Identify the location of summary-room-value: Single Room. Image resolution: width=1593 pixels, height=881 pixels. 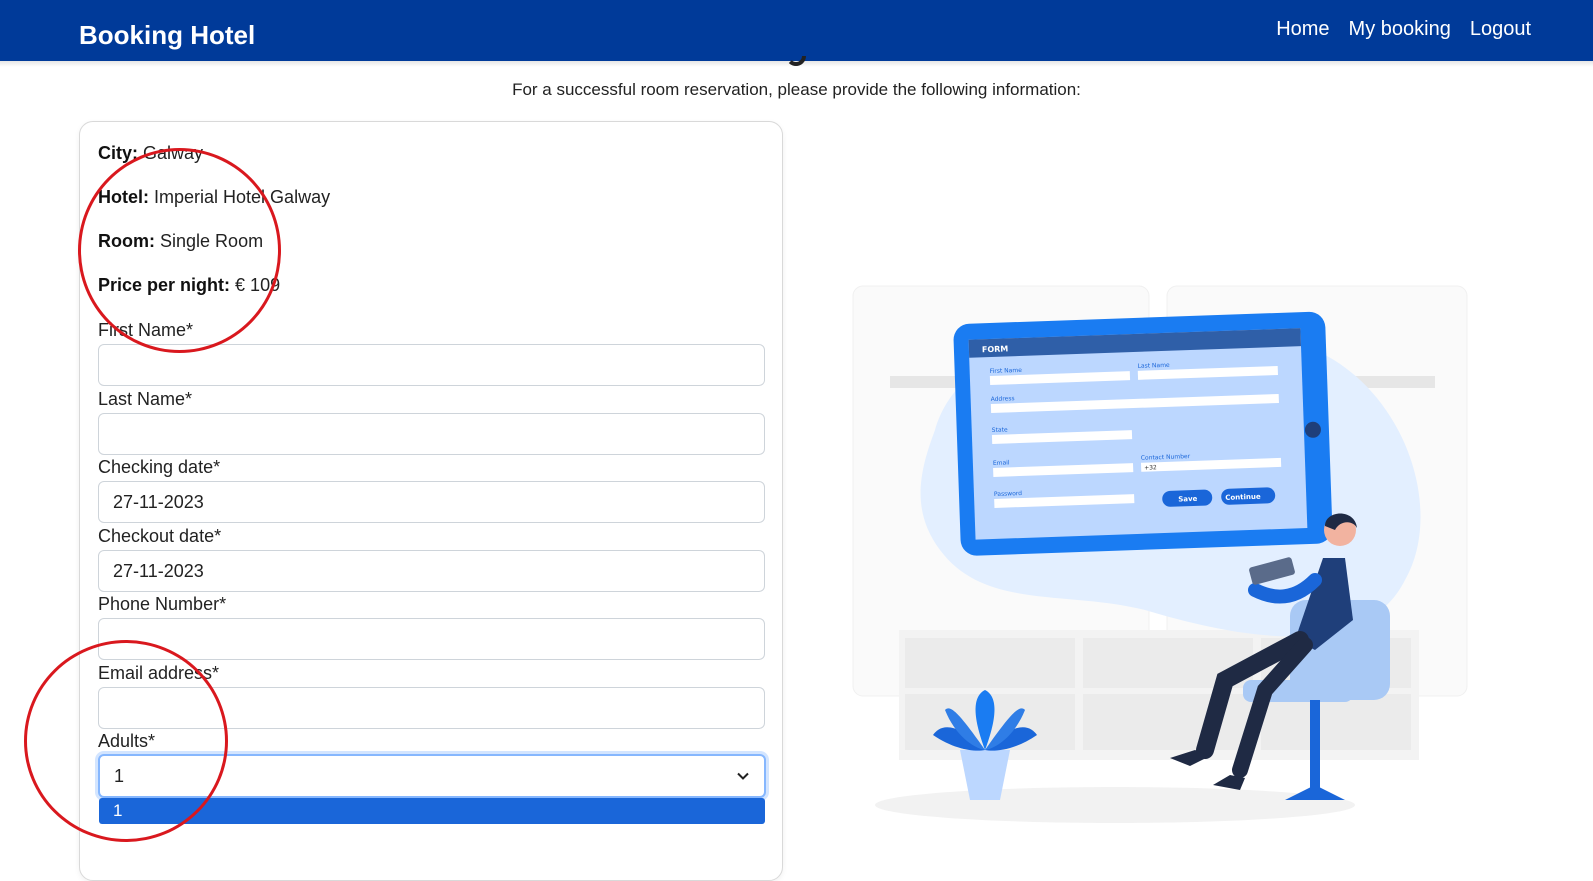
(212, 241).